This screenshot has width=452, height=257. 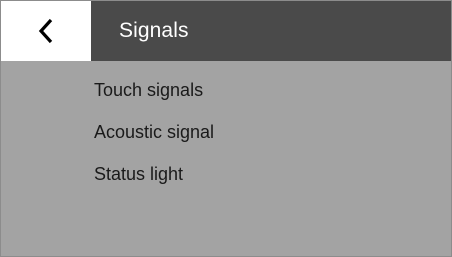 I want to click on back-button, so click(x=46, y=31).